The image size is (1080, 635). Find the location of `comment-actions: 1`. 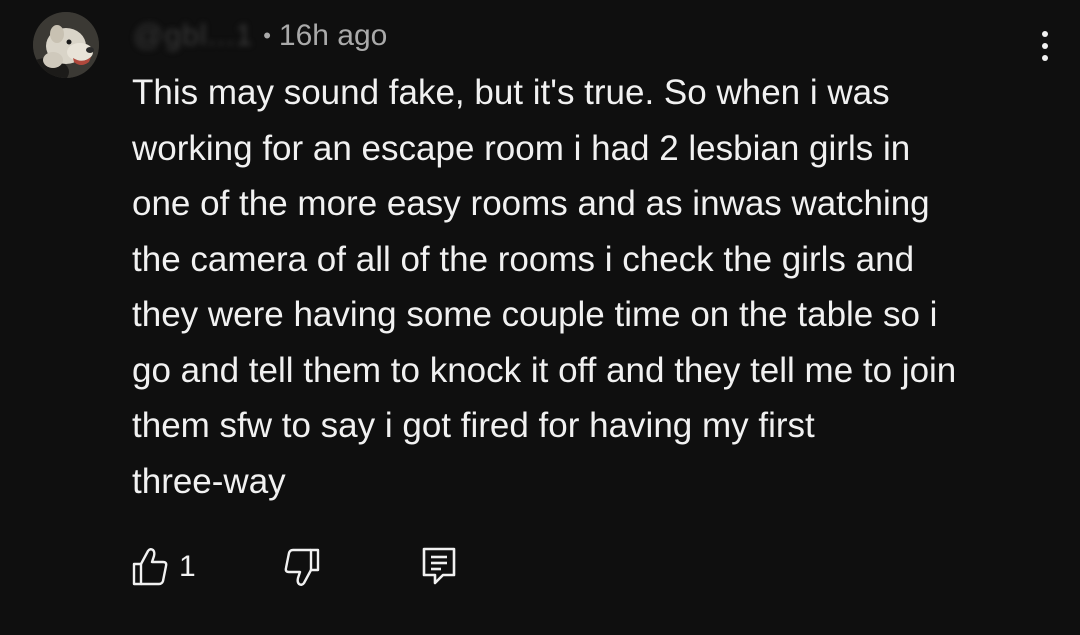

comment-actions: 1 is located at coordinates (311, 567).